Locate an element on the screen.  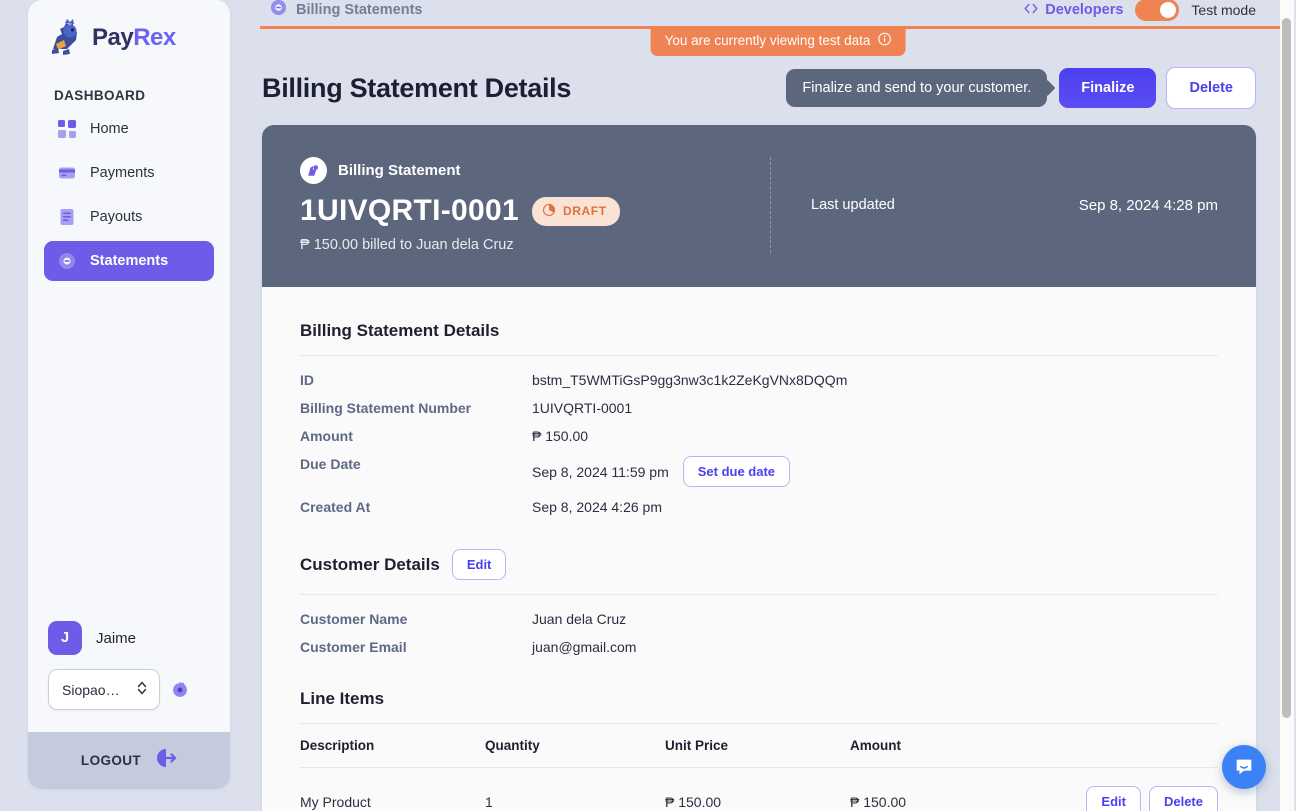
sidebar-item-payouts: Payouts is located at coordinates (129, 217).